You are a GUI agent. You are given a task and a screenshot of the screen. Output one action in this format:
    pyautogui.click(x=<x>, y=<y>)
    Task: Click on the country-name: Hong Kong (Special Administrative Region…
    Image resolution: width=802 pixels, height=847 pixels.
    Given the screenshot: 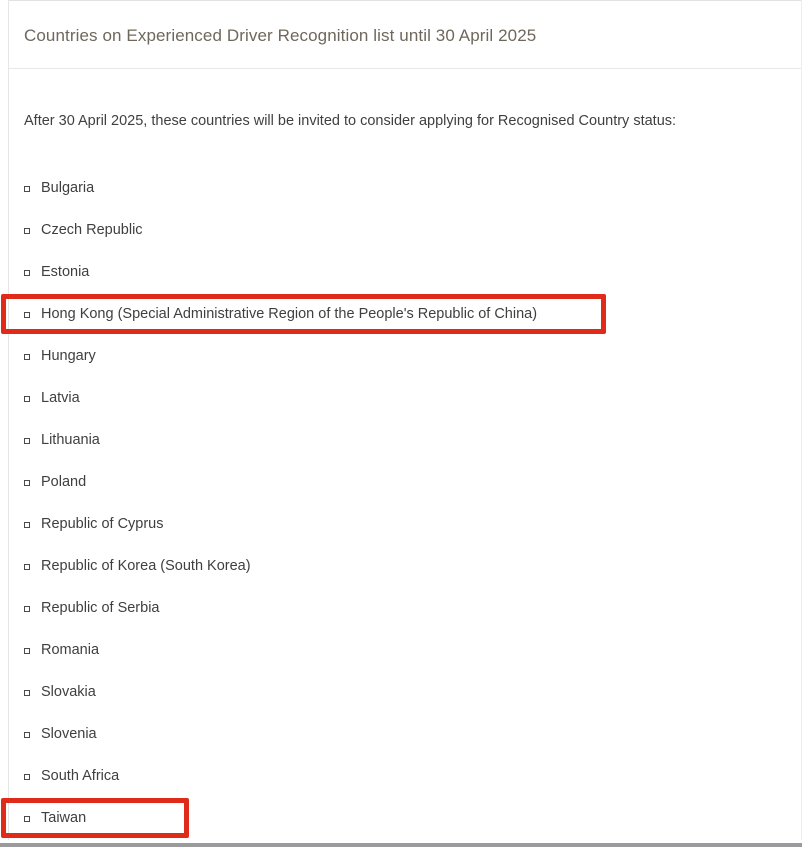 What is the action you would take?
    pyautogui.click(x=289, y=314)
    